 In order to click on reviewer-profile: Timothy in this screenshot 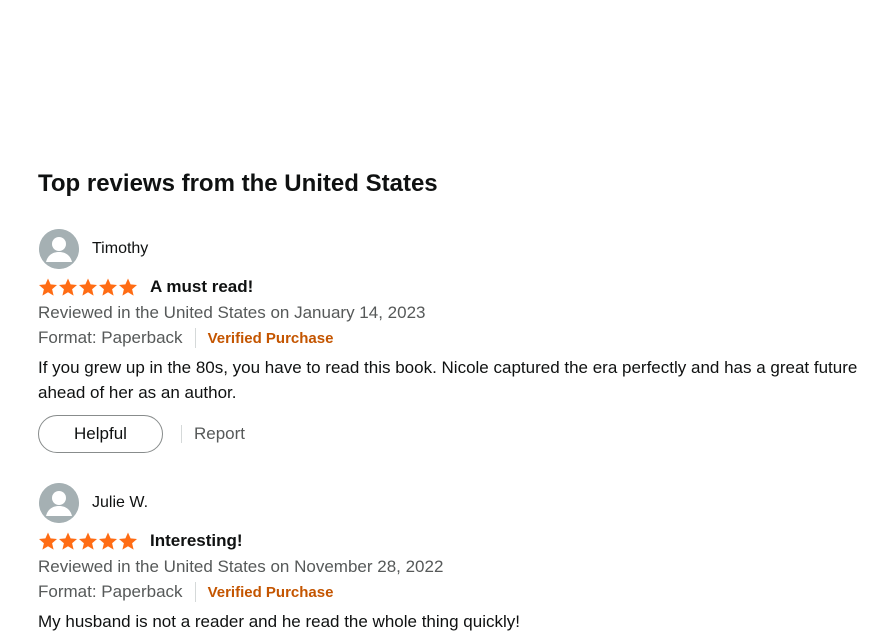, I will do `click(453, 249)`.